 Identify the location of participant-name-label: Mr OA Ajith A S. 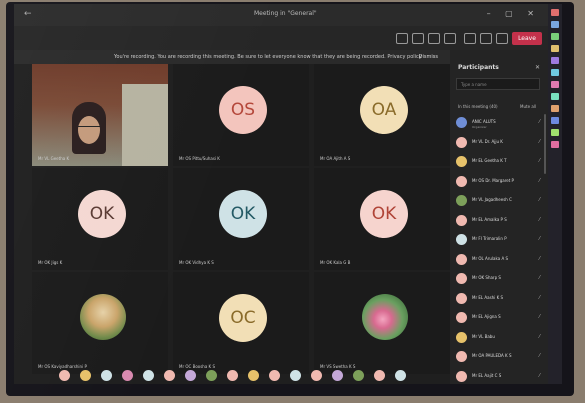
(335, 158).